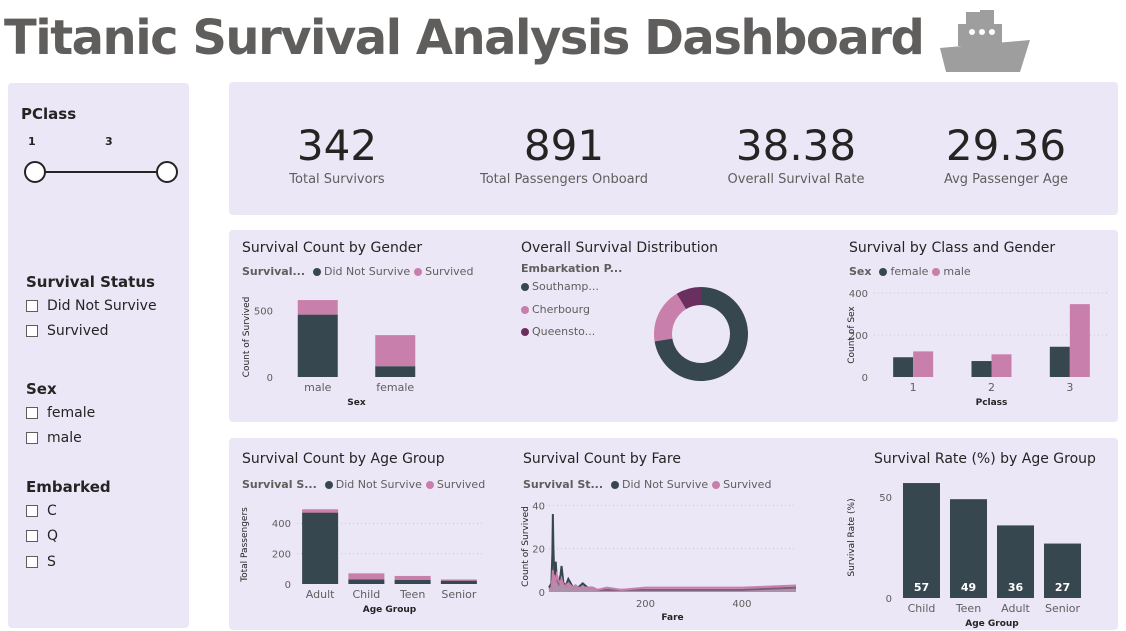  I want to click on kpi-value: 38.38, so click(796, 145).